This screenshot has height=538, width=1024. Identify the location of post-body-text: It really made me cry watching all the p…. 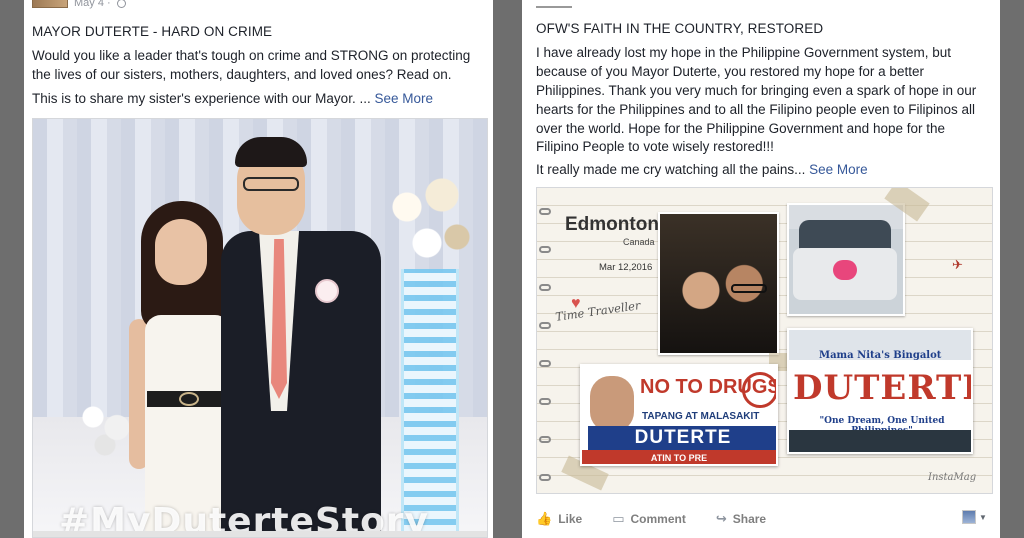
(671, 169).